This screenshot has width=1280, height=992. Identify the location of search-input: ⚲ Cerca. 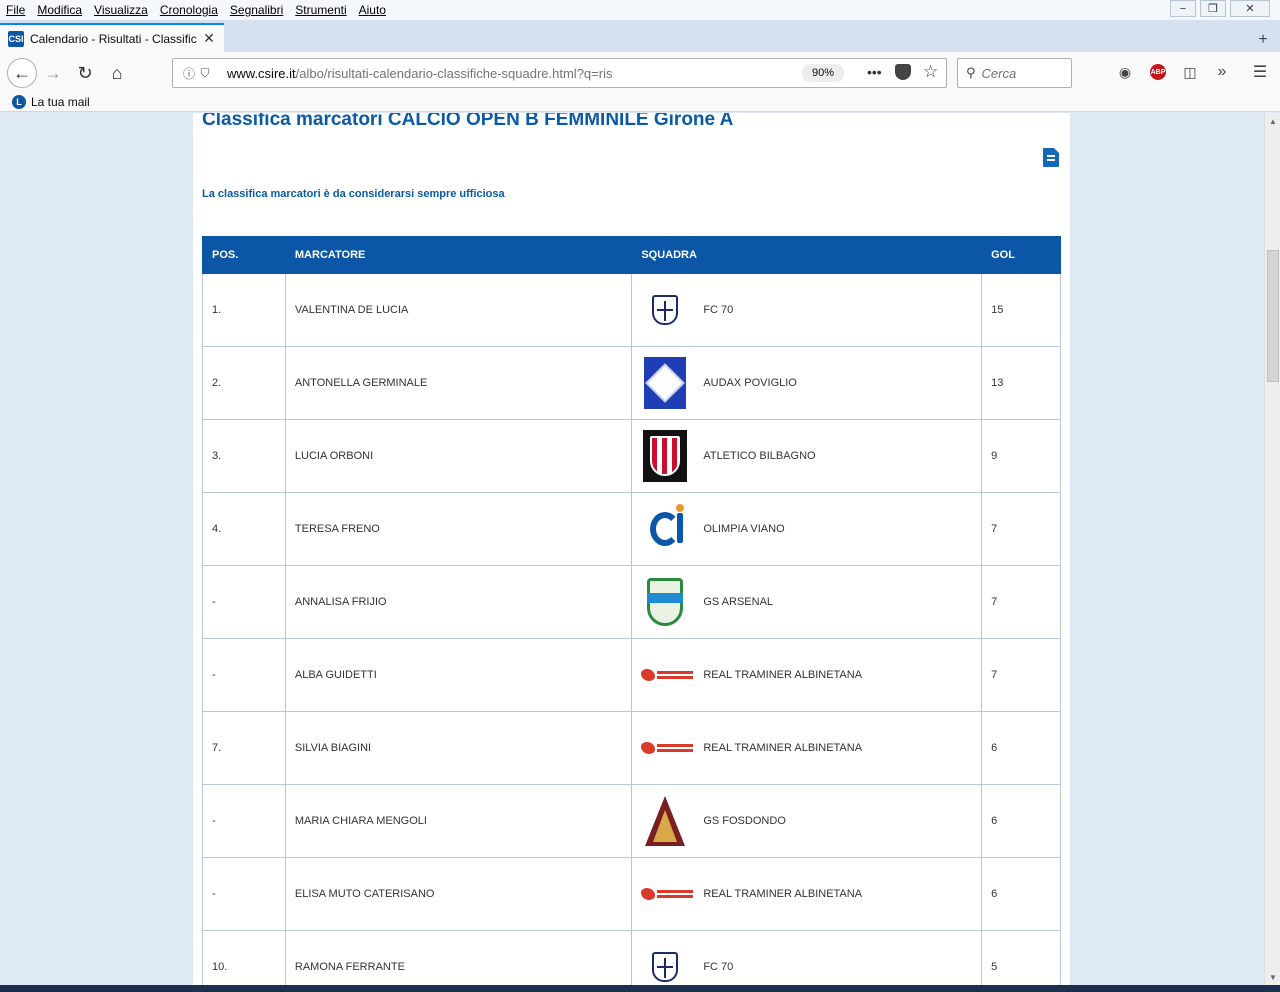
(1014, 73).